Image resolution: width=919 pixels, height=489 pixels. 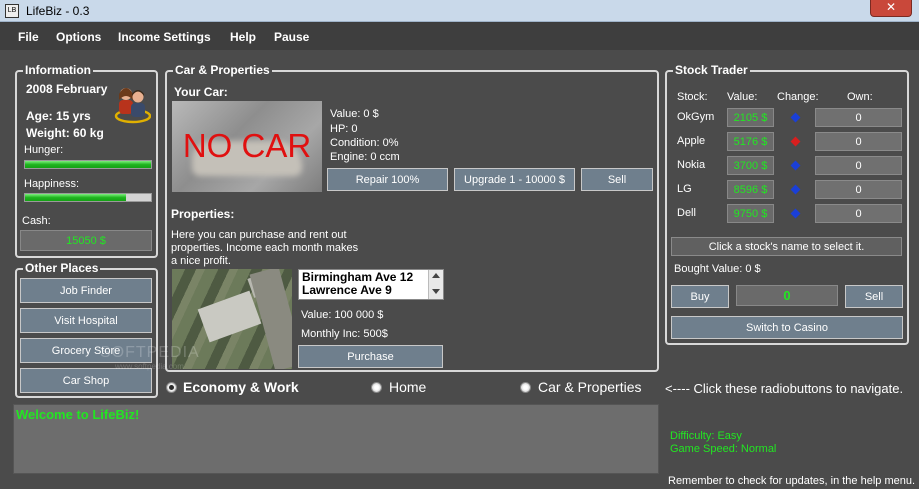 What do you see at coordinates (874, 296) in the screenshot?
I see `stock-sell-button: Sell` at bounding box center [874, 296].